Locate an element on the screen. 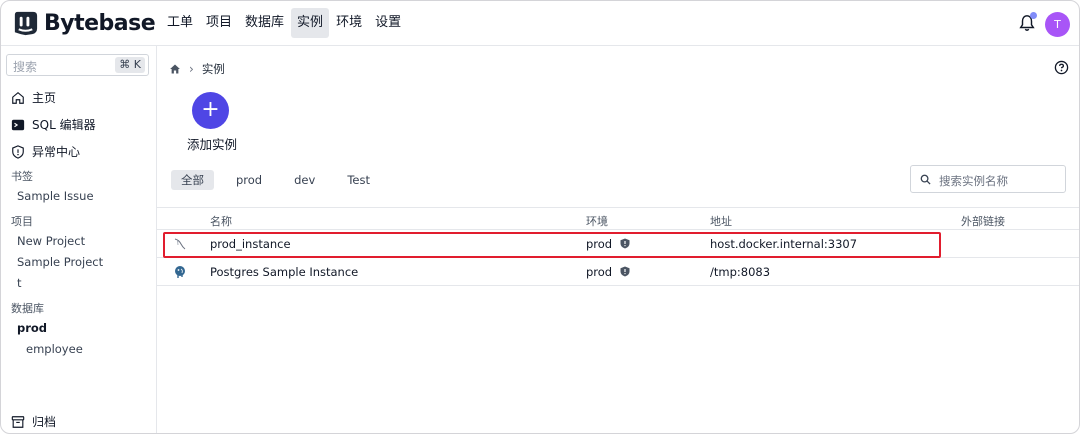 The image size is (1080, 434). notification-dot is located at coordinates (1033, 15).